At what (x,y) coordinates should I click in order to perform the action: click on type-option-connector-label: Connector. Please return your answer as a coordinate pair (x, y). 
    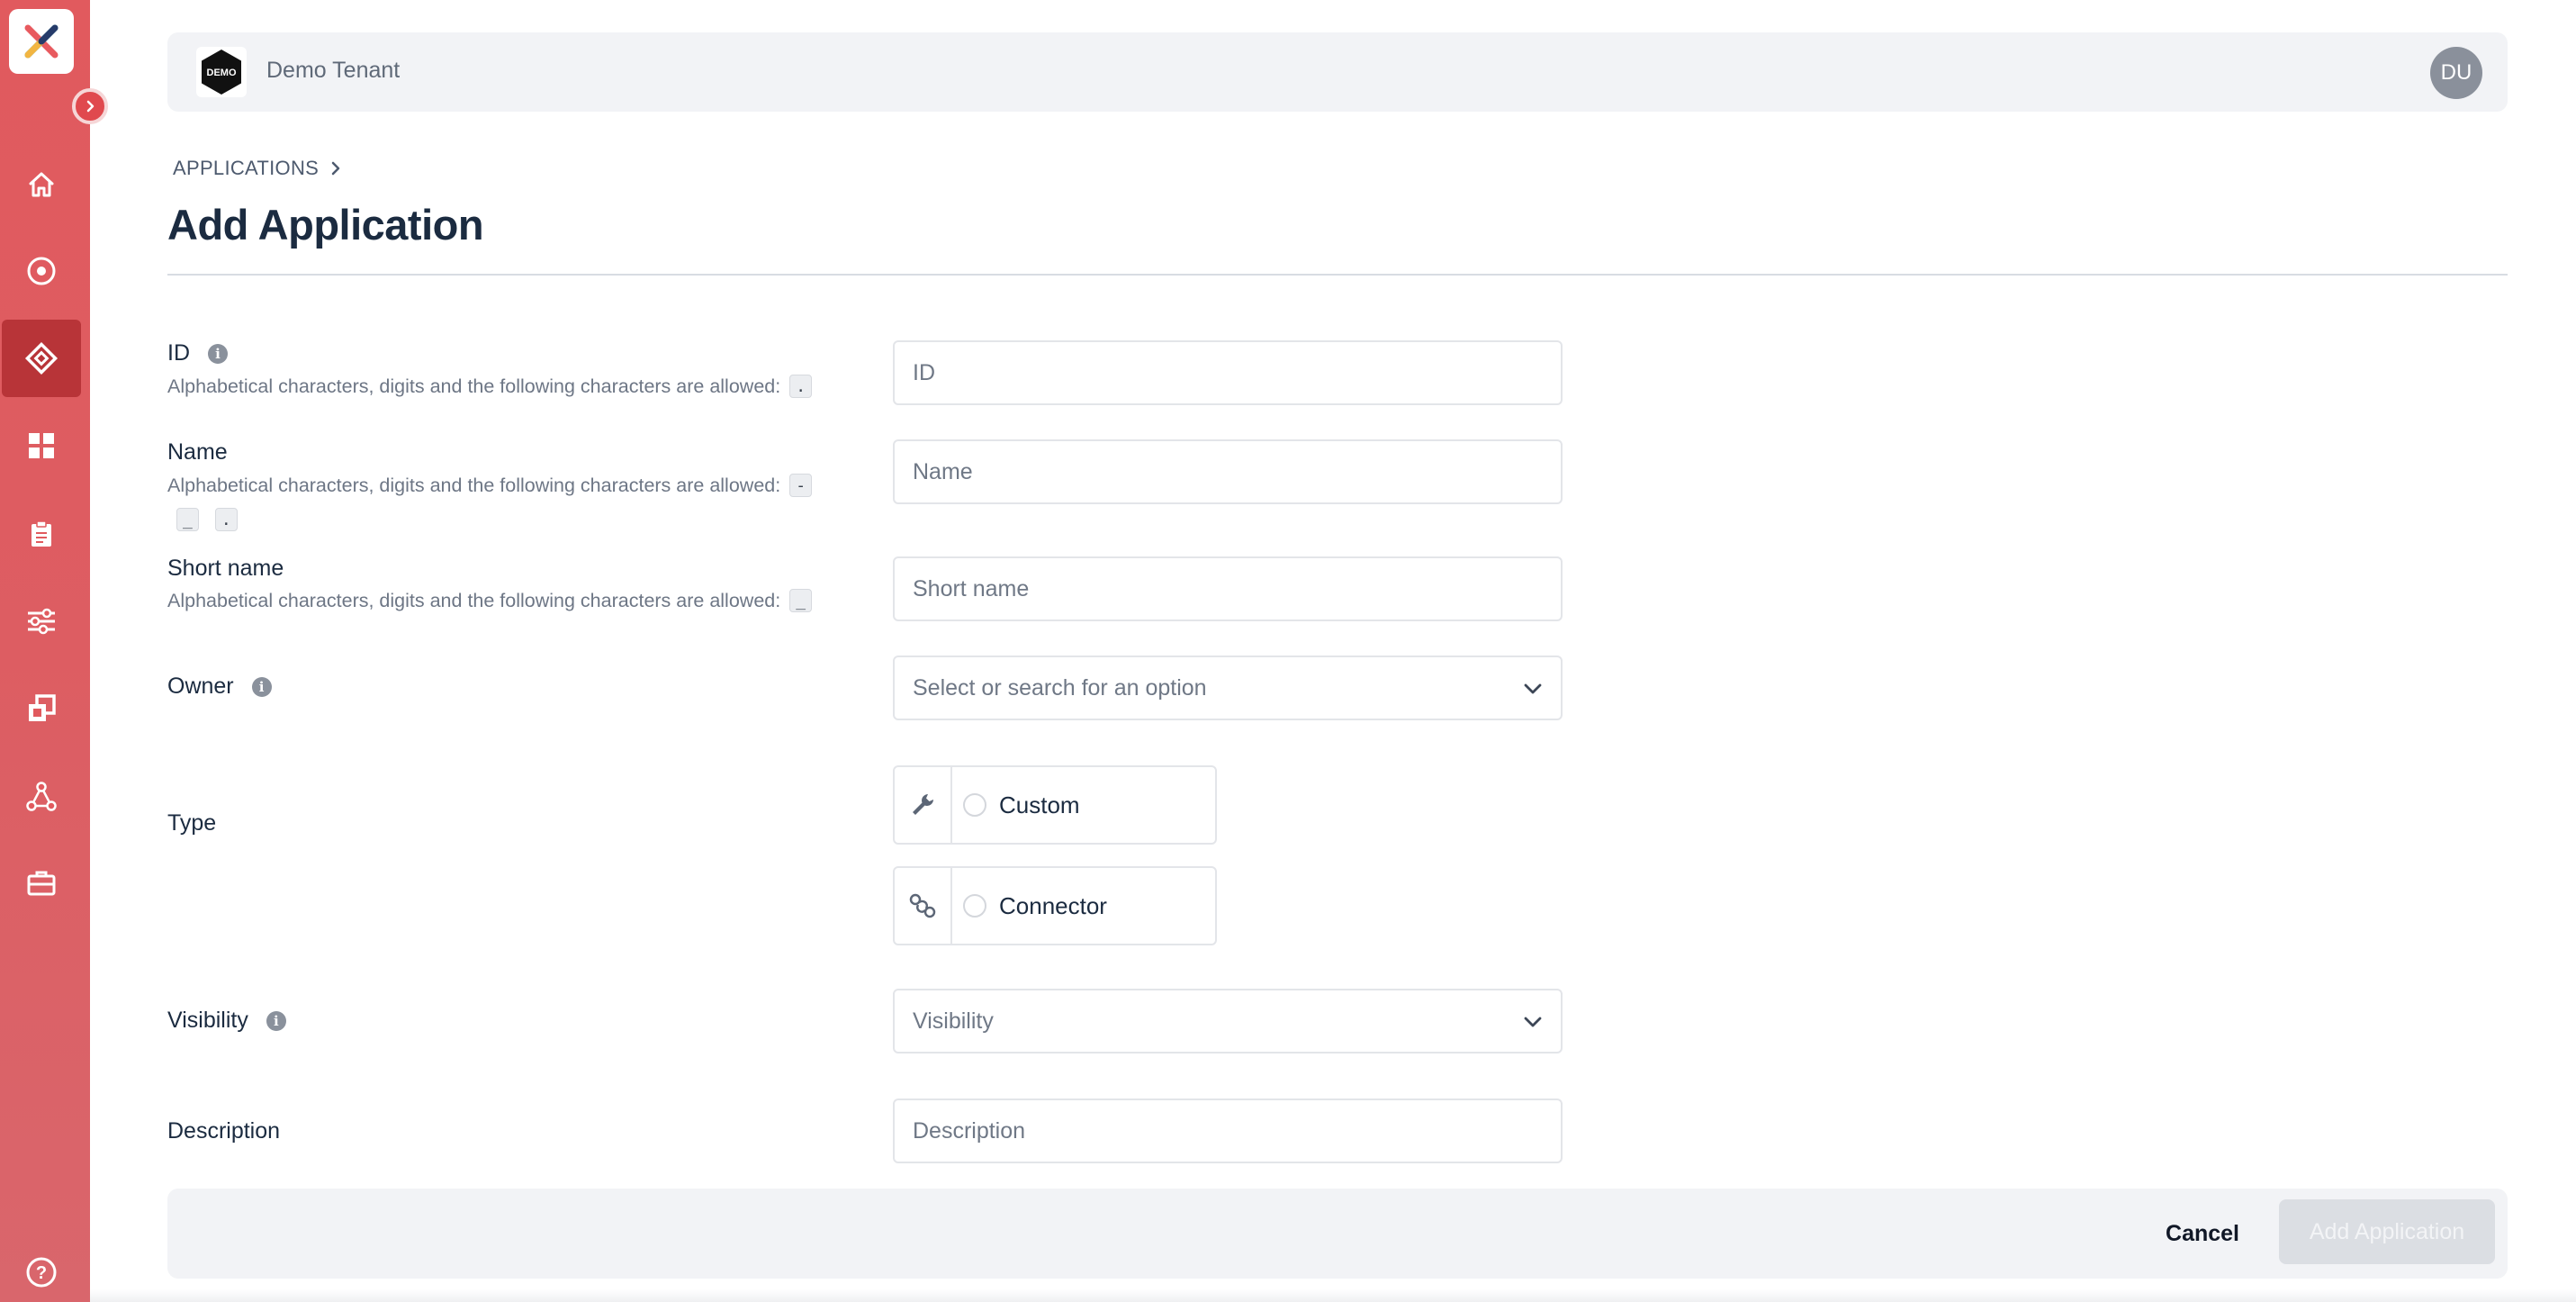
    Looking at the image, I should click on (1053, 905).